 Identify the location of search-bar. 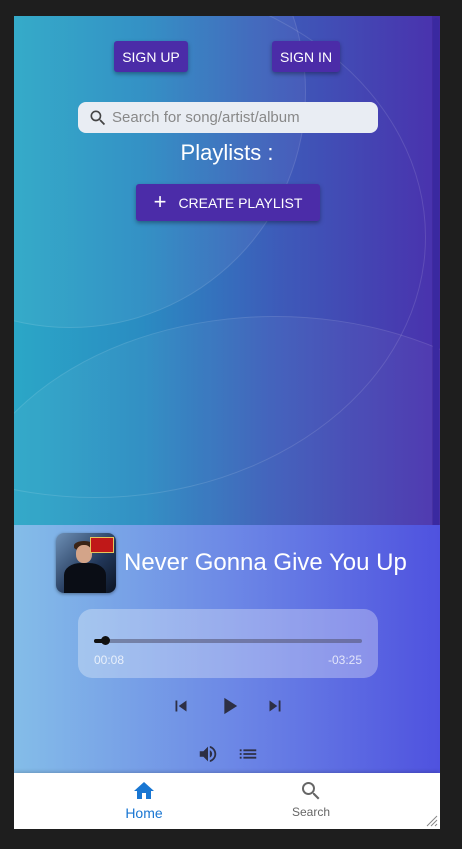
(228, 117).